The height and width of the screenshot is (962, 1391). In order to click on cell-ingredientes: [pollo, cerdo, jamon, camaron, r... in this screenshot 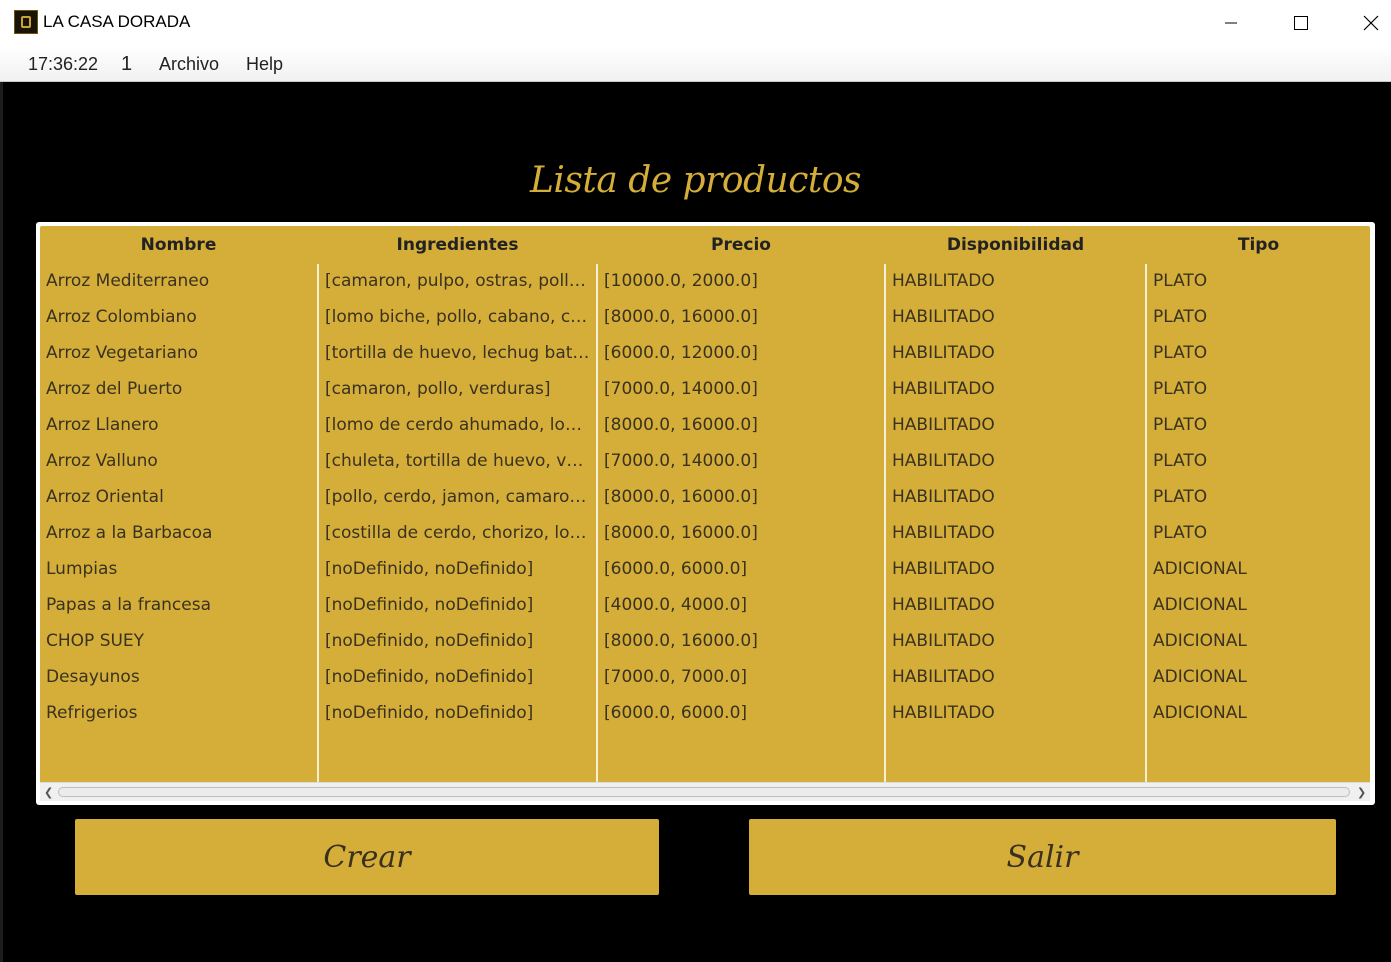, I will do `click(457, 497)`.